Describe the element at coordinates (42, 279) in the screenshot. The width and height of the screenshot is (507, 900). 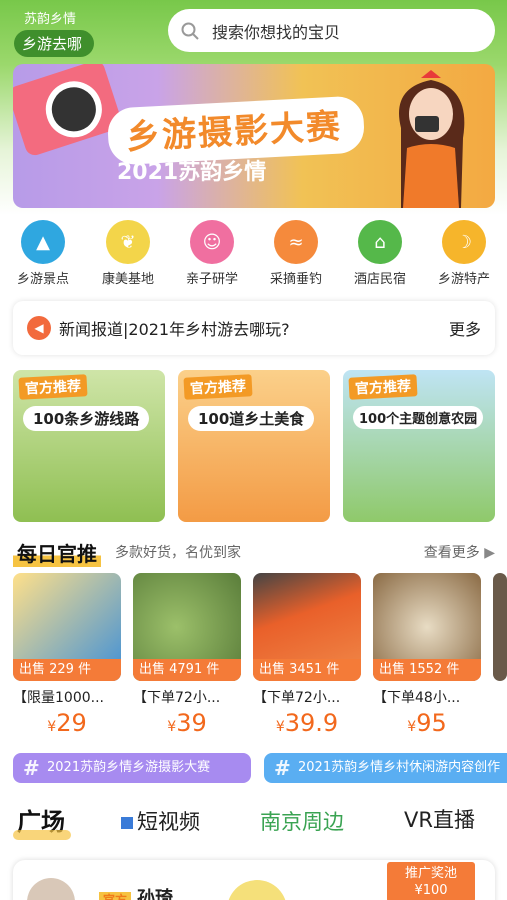
I see `category-label: 乡游景点` at that location.